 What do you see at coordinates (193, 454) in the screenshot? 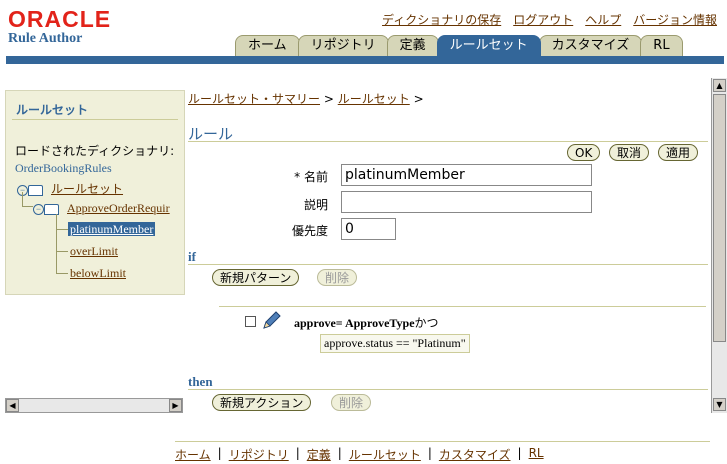
I see `footer-home-link: ホーム` at bounding box center [193, 454].